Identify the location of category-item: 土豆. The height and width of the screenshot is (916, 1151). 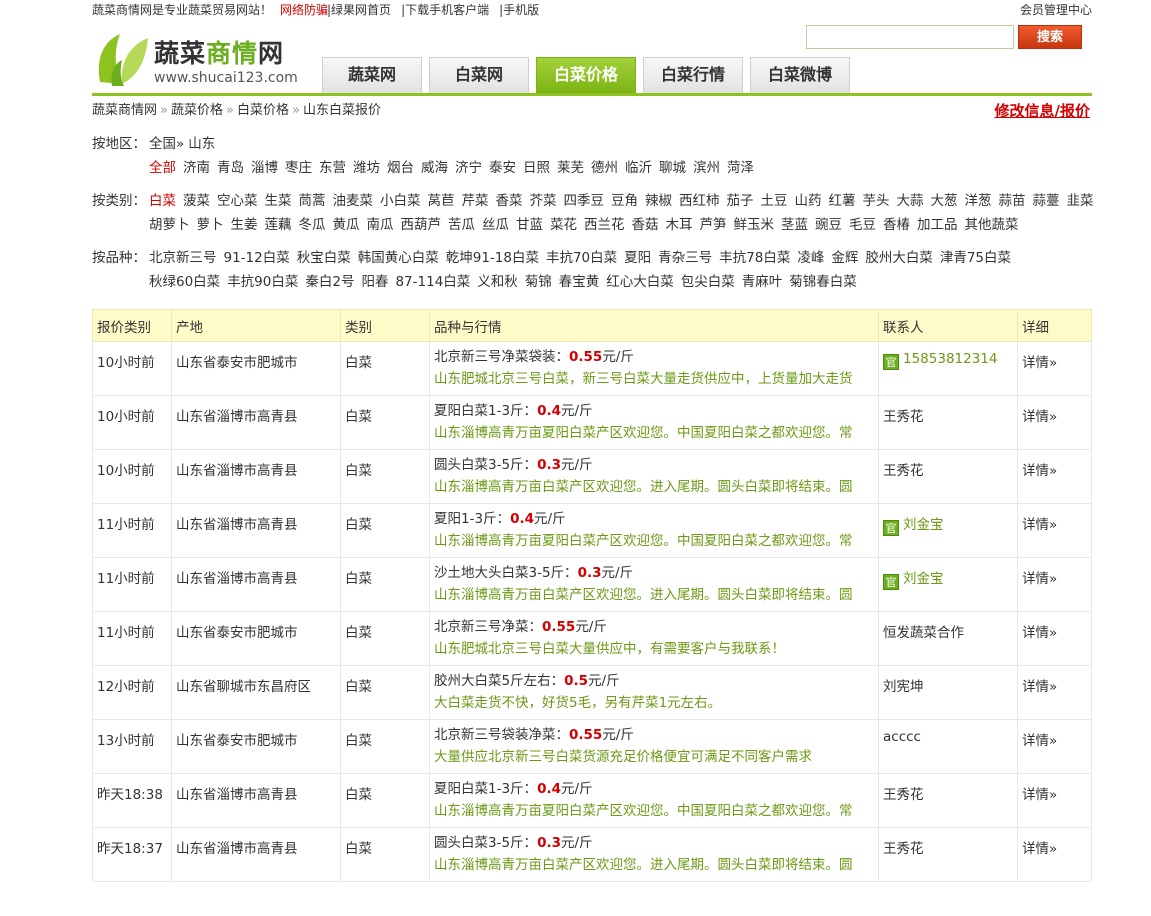
(774, 201).